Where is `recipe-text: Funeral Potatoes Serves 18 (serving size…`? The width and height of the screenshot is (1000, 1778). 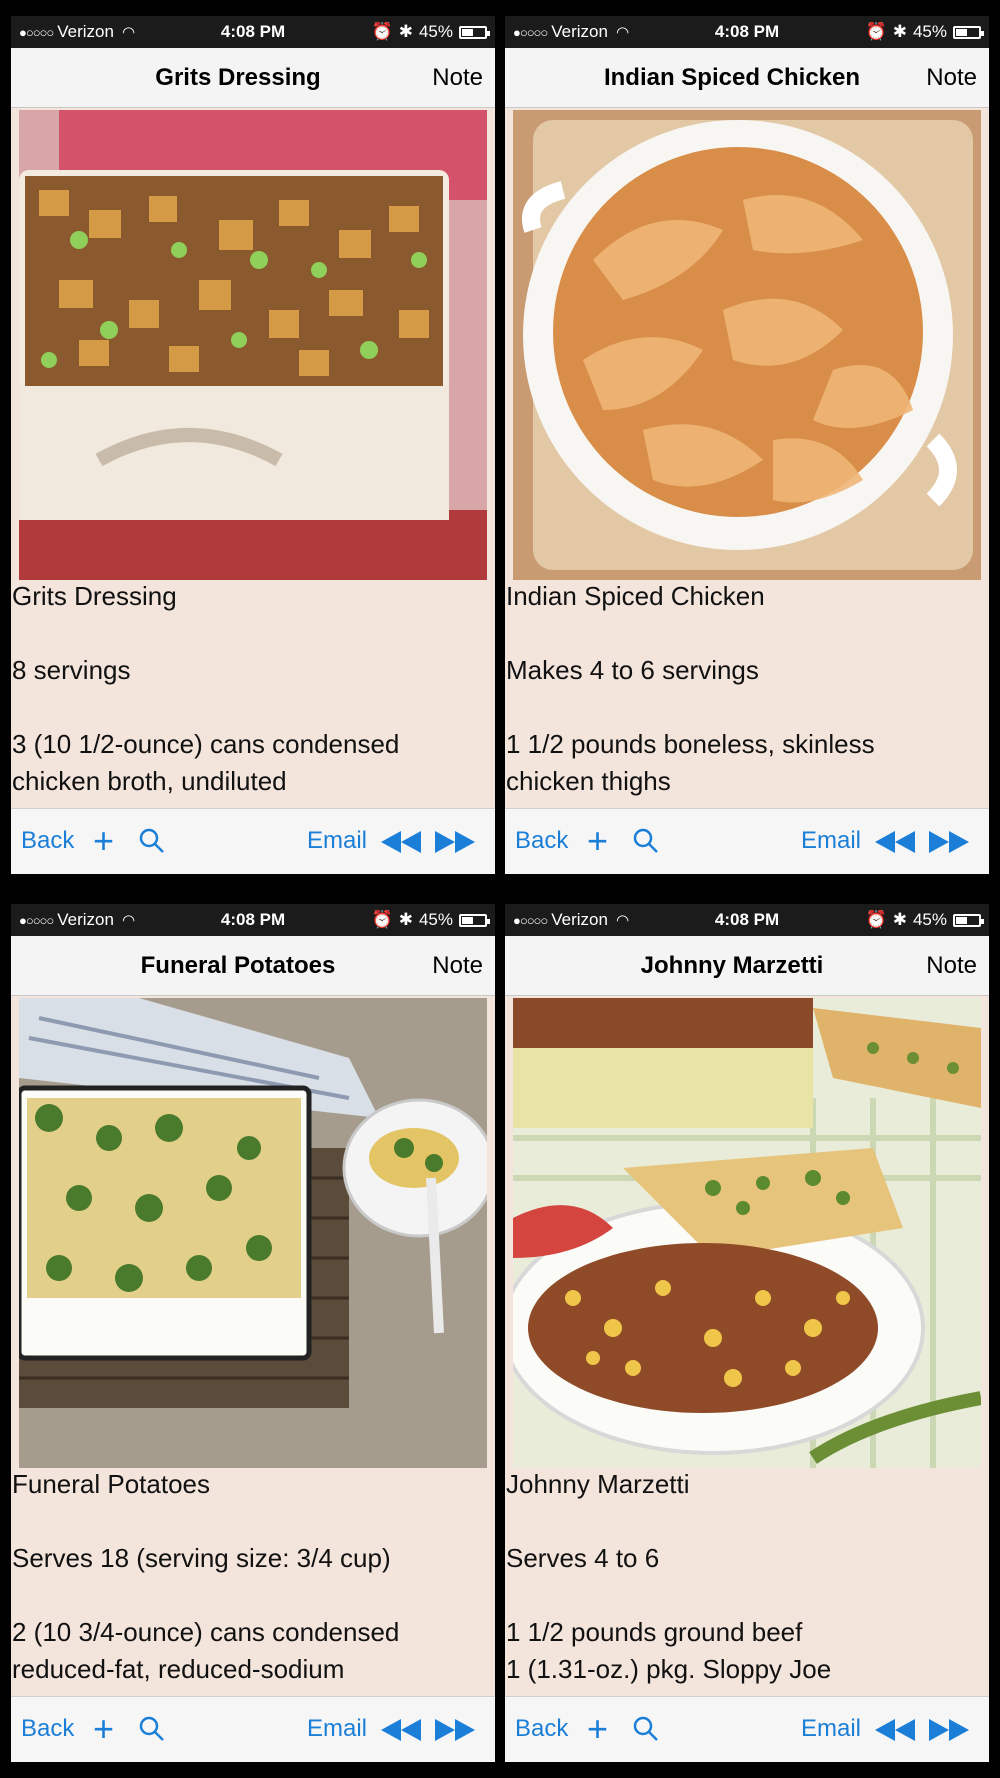
recipe-text: Funeral Potatoes Serves 18 (serving size… is located at coordinates (253, 1586).